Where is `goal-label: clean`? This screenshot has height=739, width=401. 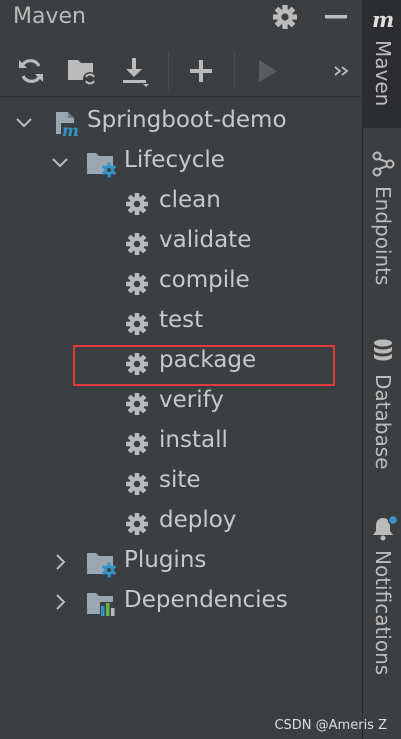 goal-label: clean is located at coordinates (190, 200).